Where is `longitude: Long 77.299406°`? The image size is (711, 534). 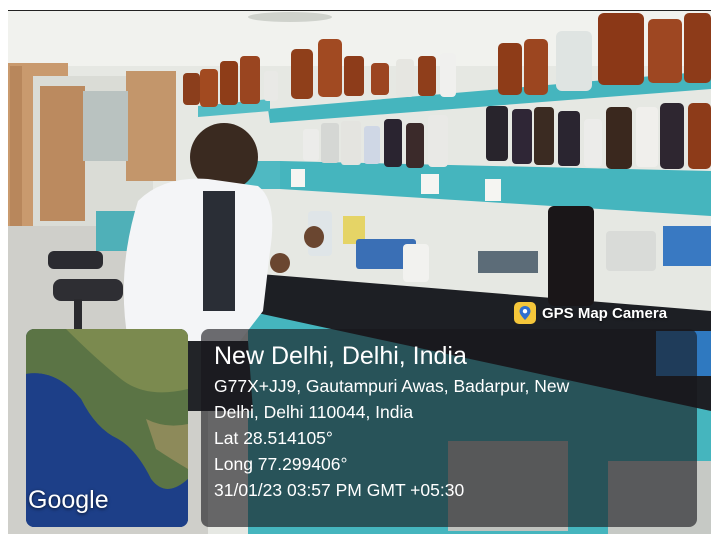 longitude: Long 77.299406° is located at coordinates (281, 464).